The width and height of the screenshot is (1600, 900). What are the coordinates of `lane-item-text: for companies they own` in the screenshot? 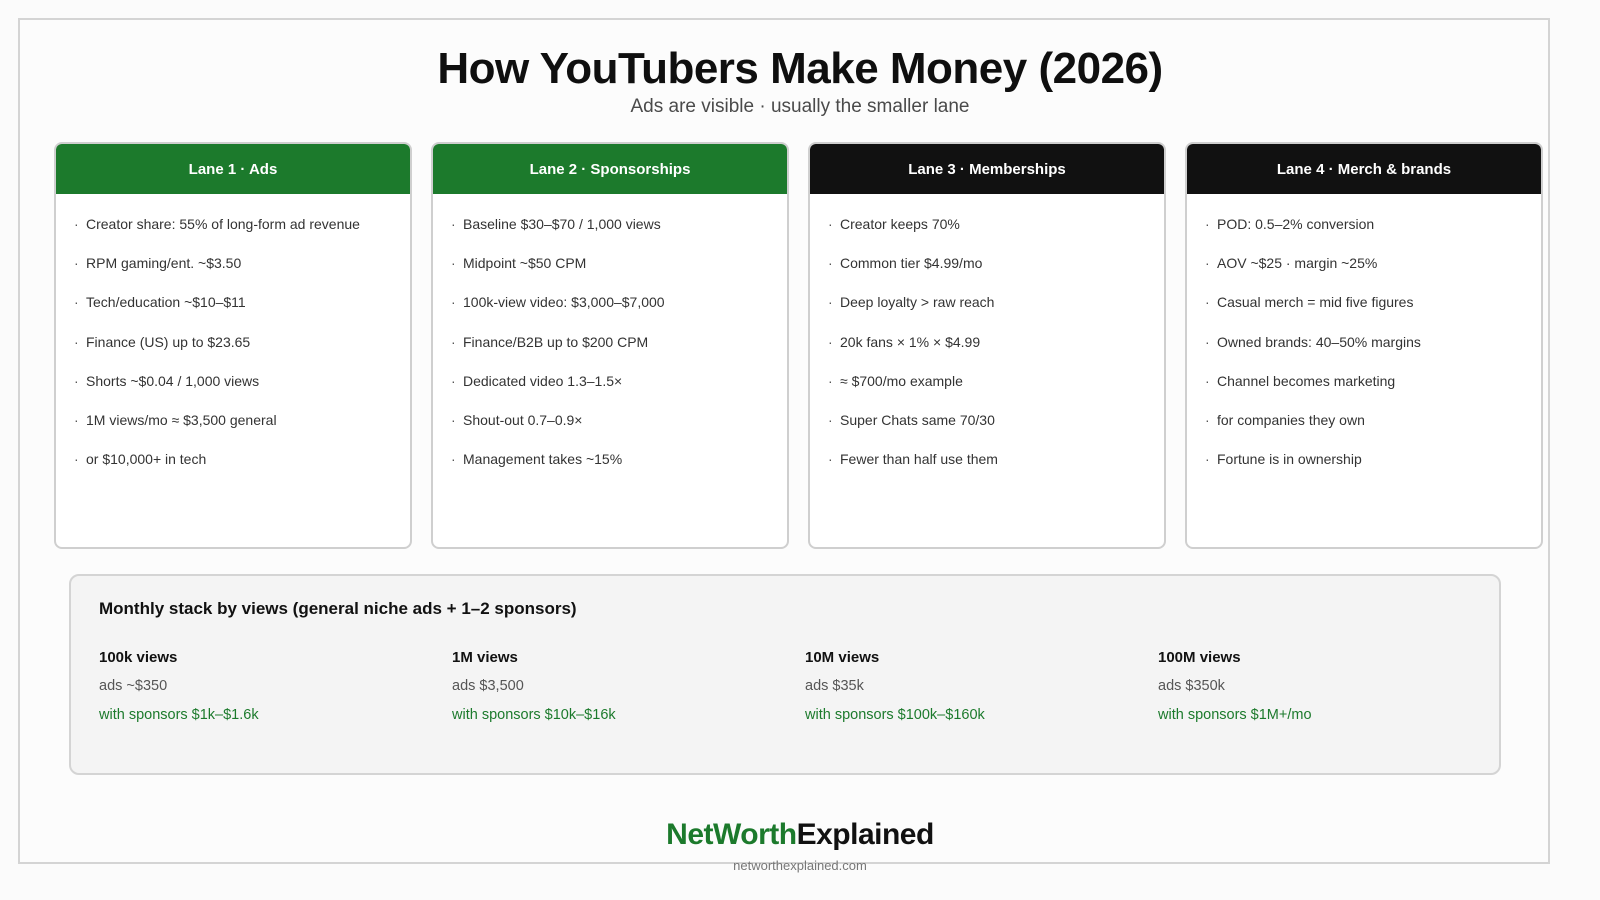 It's located at (1291, 419).